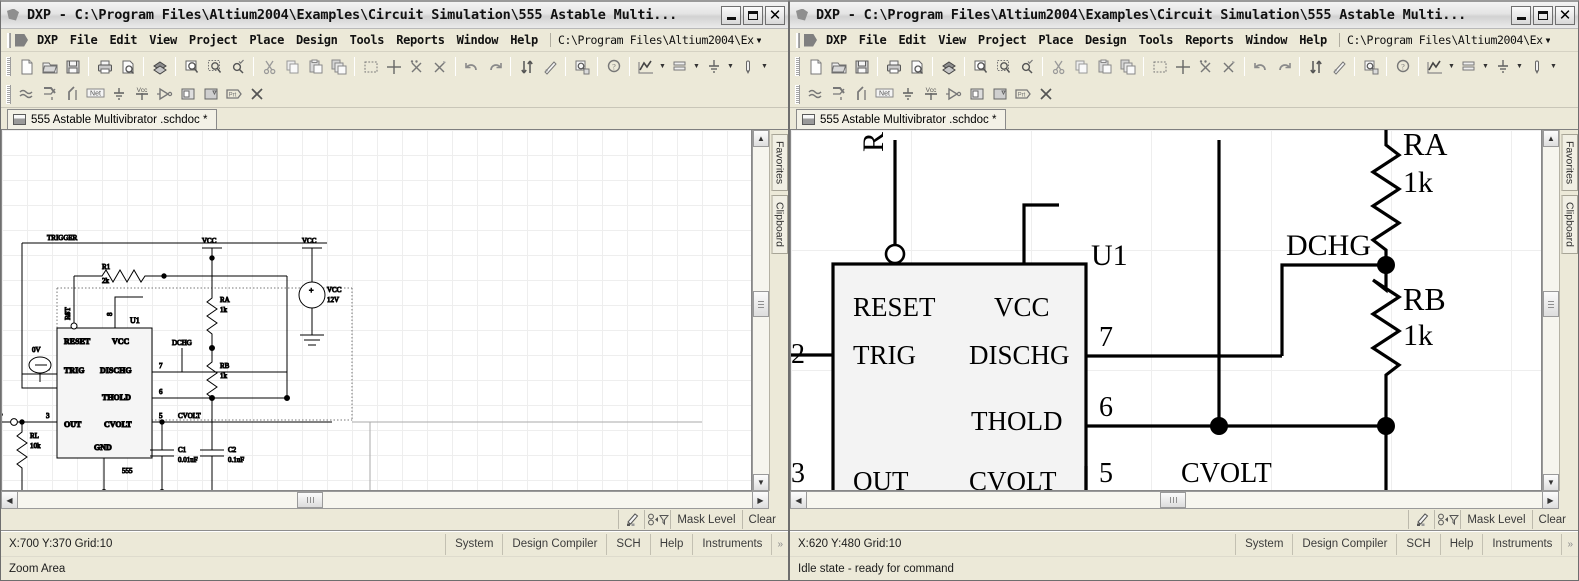 This screenshot has width=1579, height=581. I want to click on open-document-icon, so click(49, 67).